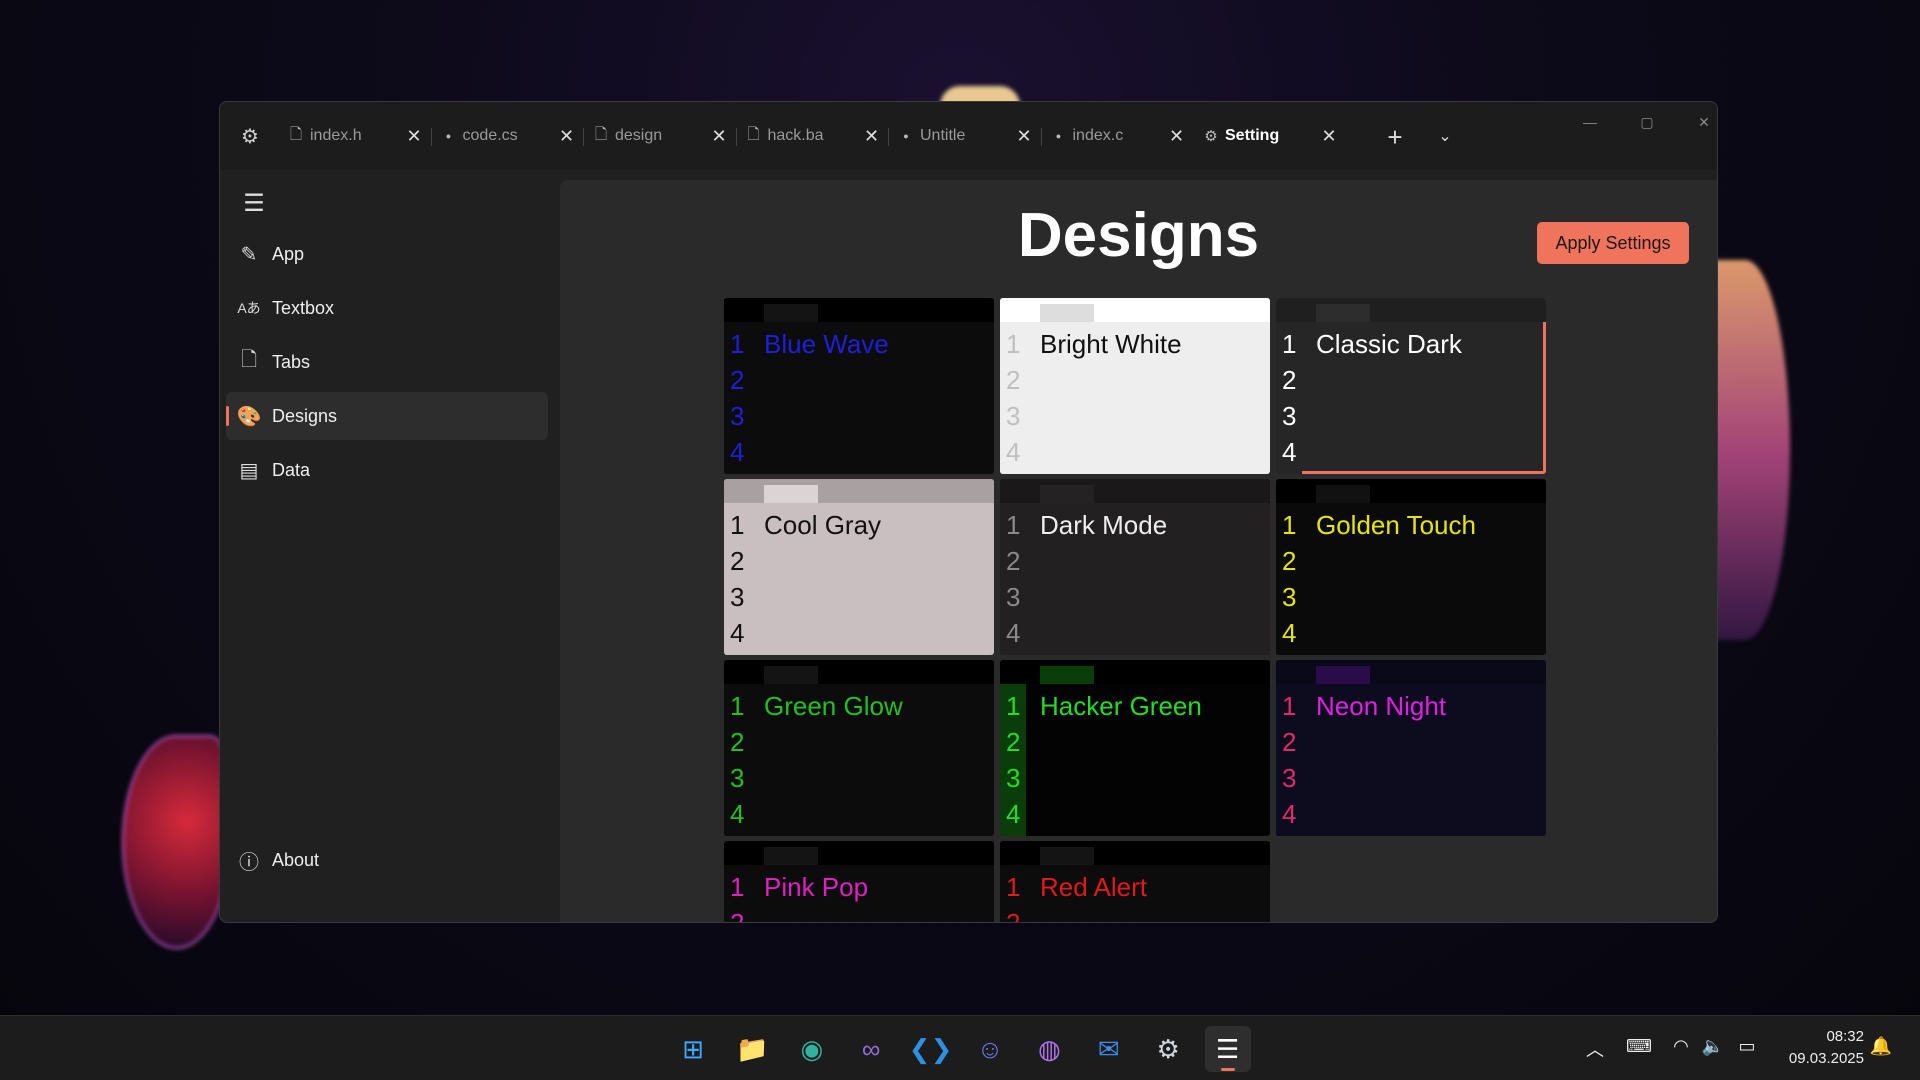 The height and width of the screenshot is (1080, 1920). What do you see at coordinates (1411, 748) in the screenshot?
I see `design-card: 1 2 3 4 Neon Night` at bounding box center [1411, 748].